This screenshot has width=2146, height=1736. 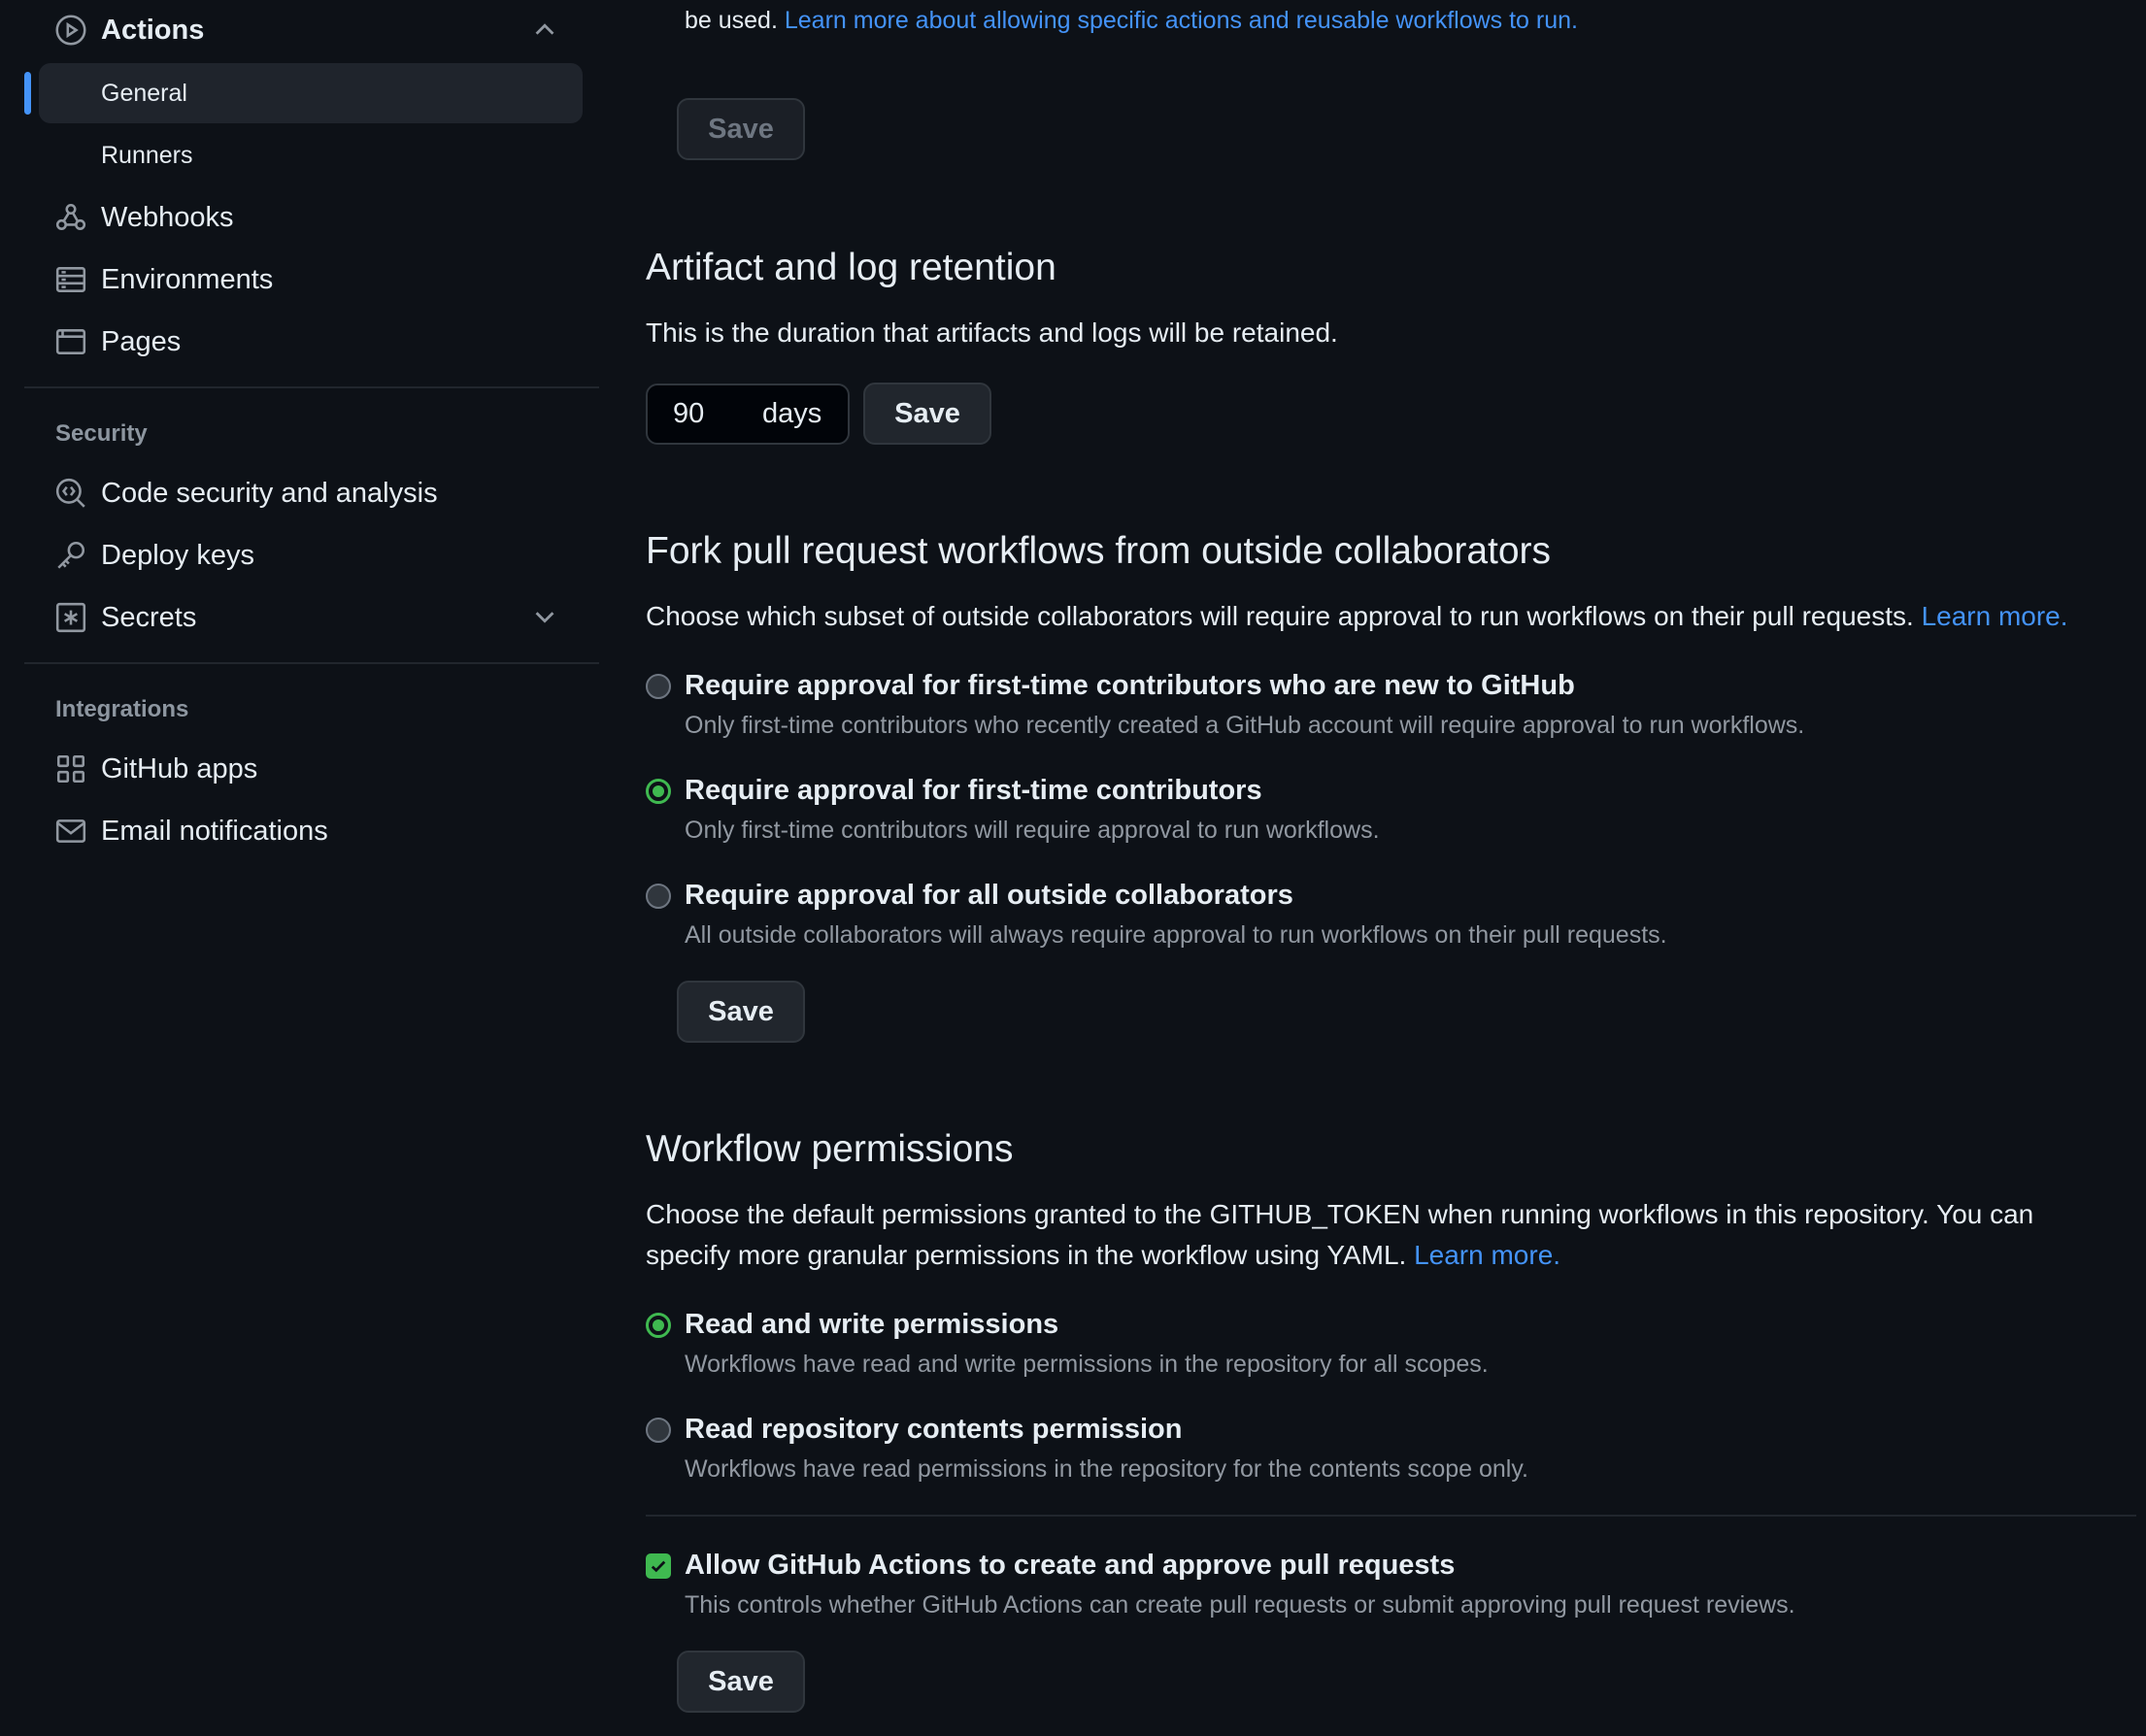 I want to click on codescan-icon, so click(x=70, y=494).